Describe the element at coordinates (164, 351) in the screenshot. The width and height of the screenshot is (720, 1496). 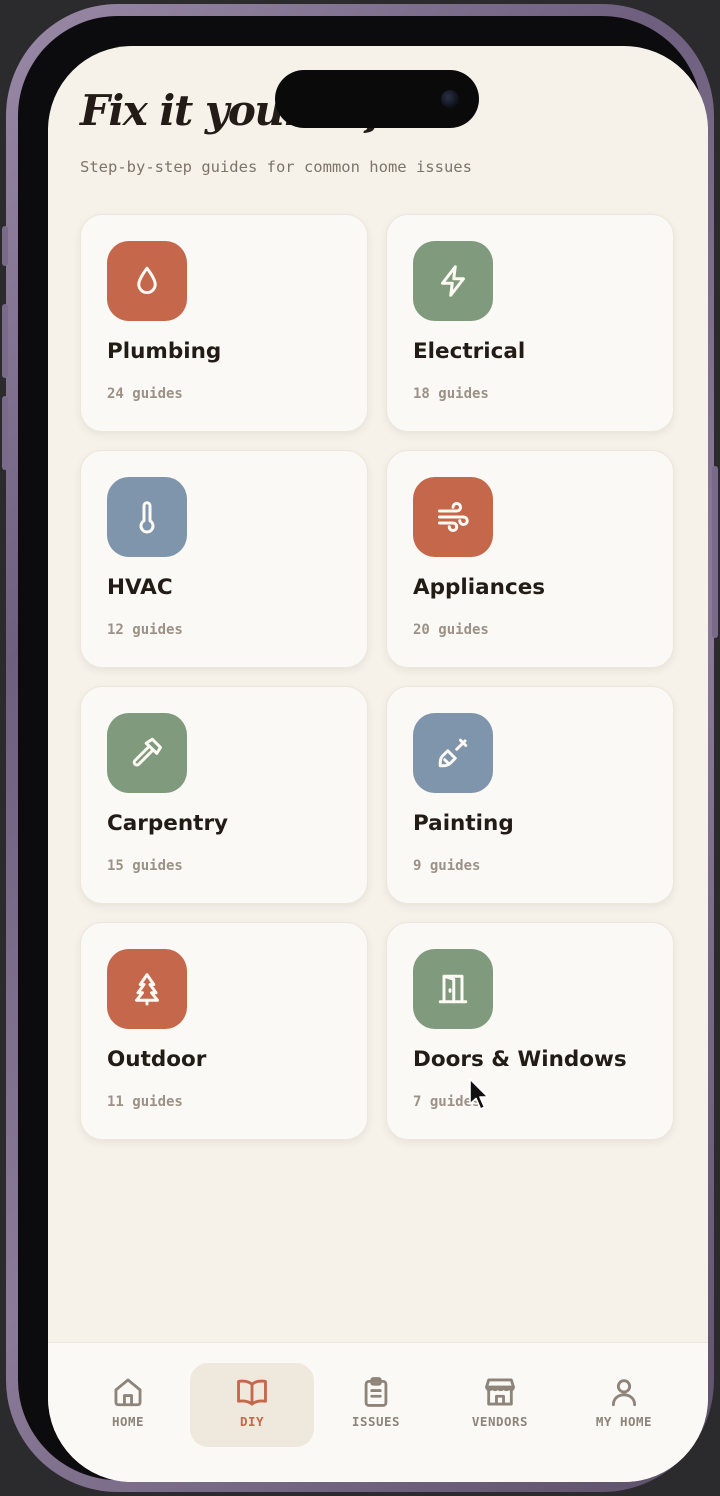
I see `category-title: Plumbing` at that location.